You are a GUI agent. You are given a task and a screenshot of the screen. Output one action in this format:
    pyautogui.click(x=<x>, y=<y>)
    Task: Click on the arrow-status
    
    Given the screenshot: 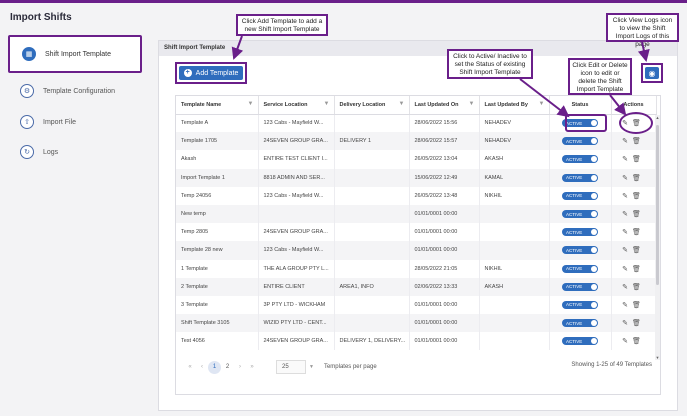 What is the action you would take?
    pyautogui.click(x=544, y=98)
    